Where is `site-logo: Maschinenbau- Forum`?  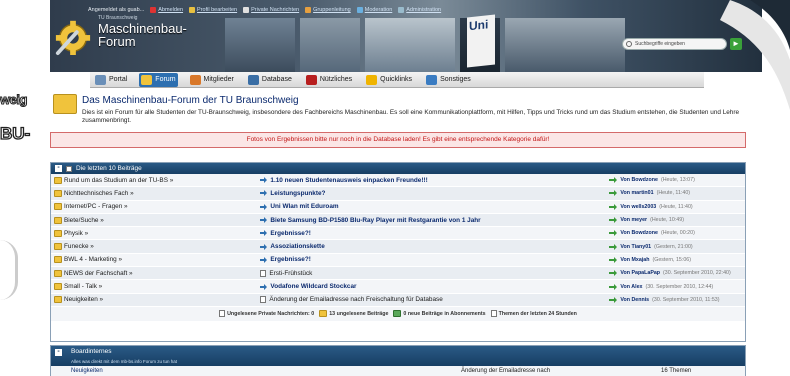
site-logo: Maschinenbau- Forum is located at coordinates (142, 35).